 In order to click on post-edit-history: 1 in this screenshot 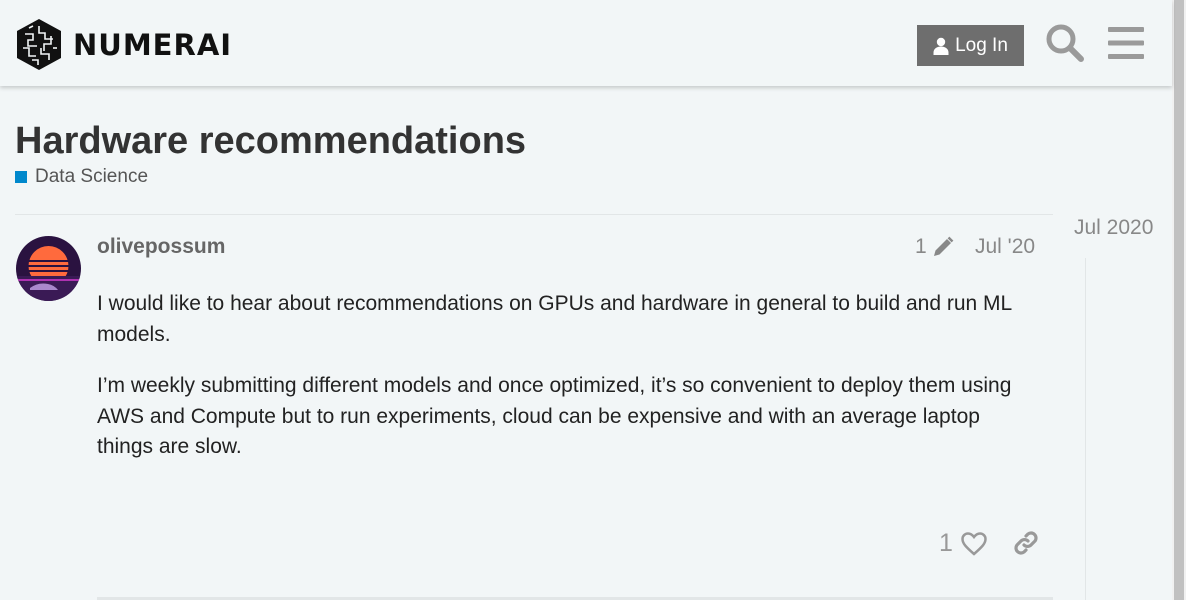, I will do `click(935, 247)`.